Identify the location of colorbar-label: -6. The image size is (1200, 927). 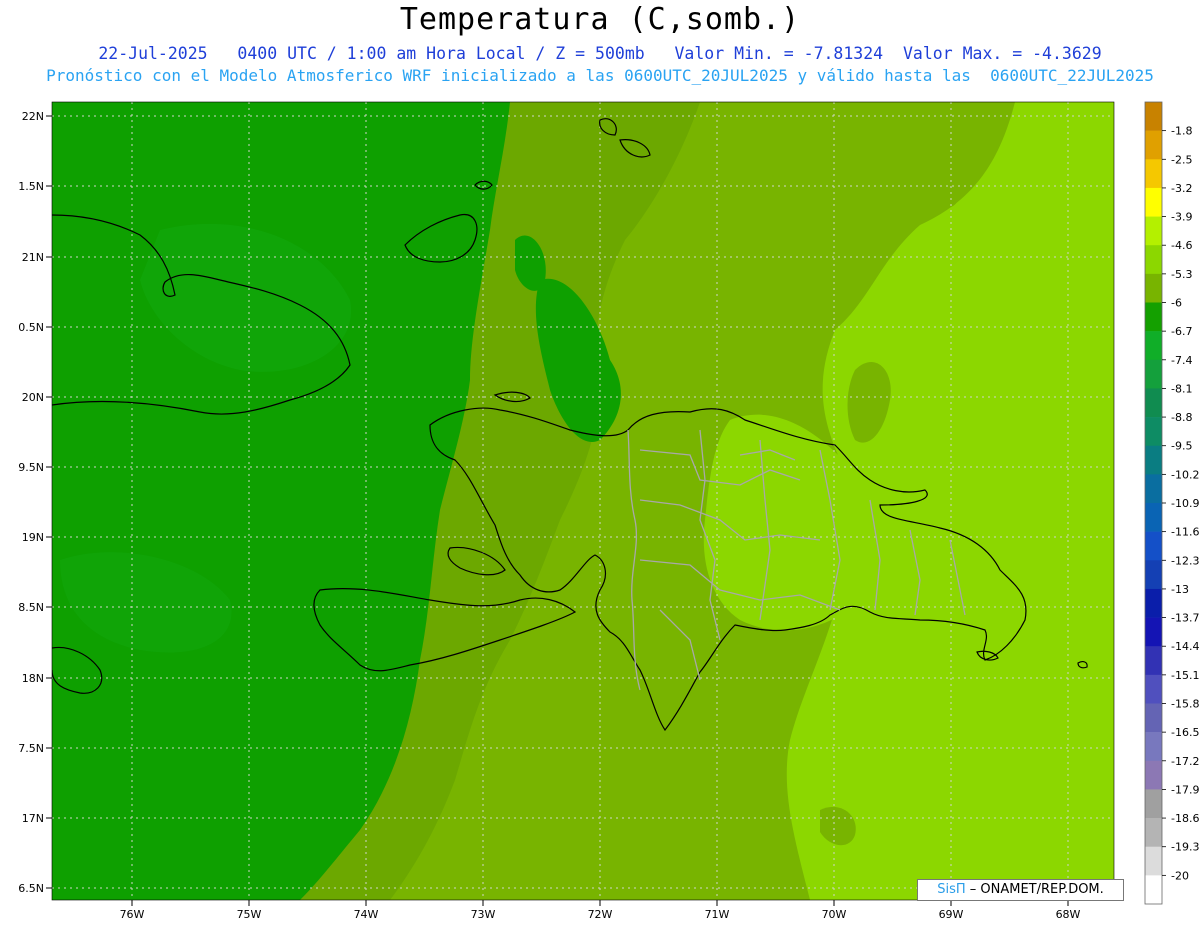
(1176, 303).